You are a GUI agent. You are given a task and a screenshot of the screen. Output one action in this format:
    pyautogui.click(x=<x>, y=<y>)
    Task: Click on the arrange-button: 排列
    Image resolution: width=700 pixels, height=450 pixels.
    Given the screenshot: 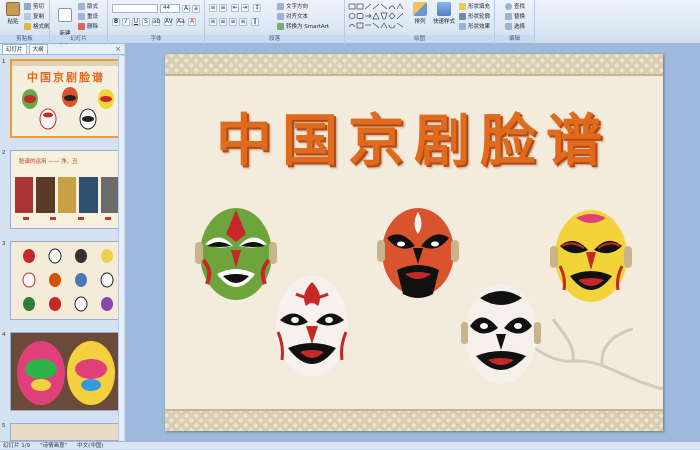 What is the action you would take?
    pyautogui.click(x=420, y=13)
    